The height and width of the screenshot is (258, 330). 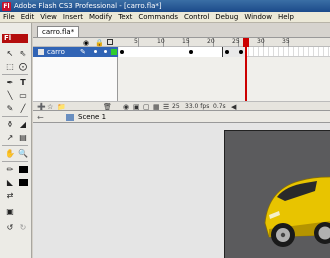 What do you see at coordinates (95, 51) in the screenshot?
I see `layer-visible-dot` at bounding box center [95, 51].